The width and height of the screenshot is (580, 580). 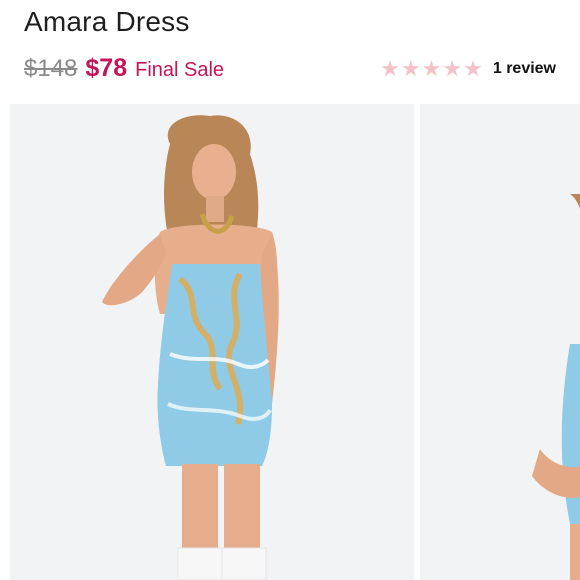 What do you see at coordinates (524, 69) in the screenshot?
I see `review-count-link: 1 review` at bounding box center [524, 69].